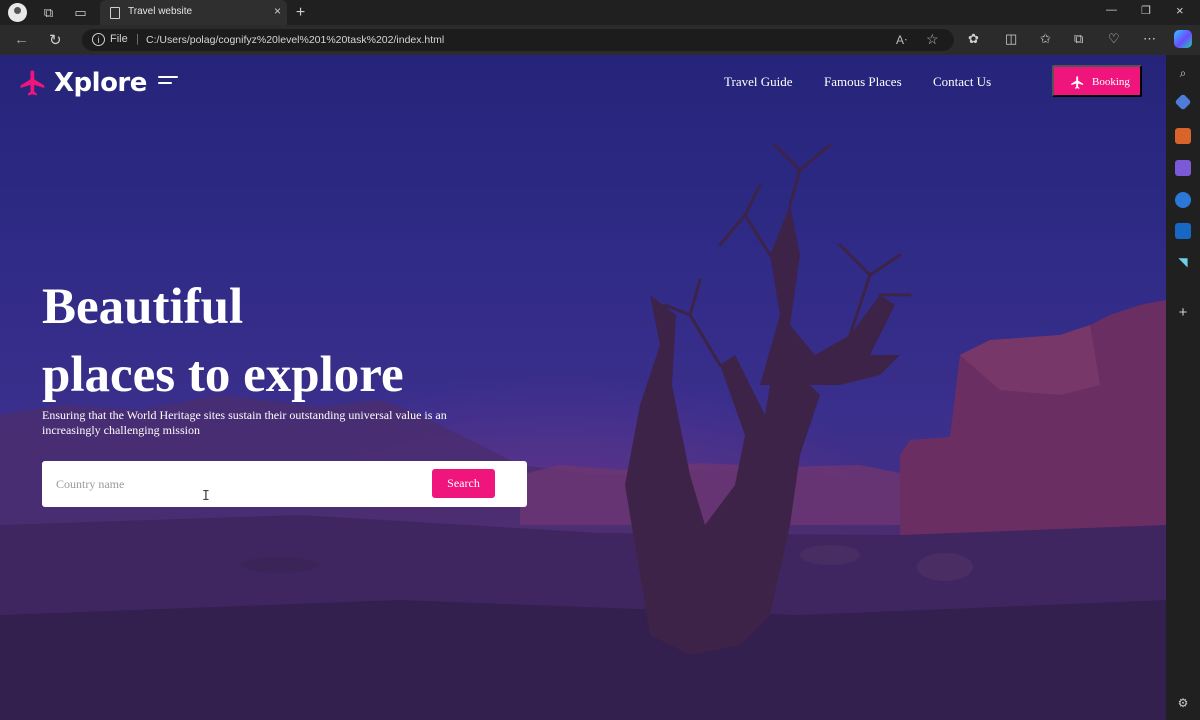  Describe the element at coordinates (1111, 82) in the screenshot. I see `booking-label: Booking` at that location.